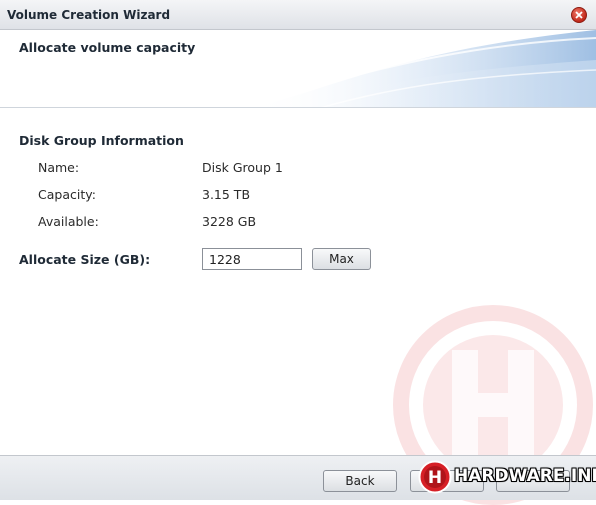  What do you see at coordinates (101, 140) in the screenshot?
I see `disk-group-section-title: Disk Group Information` at bounding box center [101, 140].